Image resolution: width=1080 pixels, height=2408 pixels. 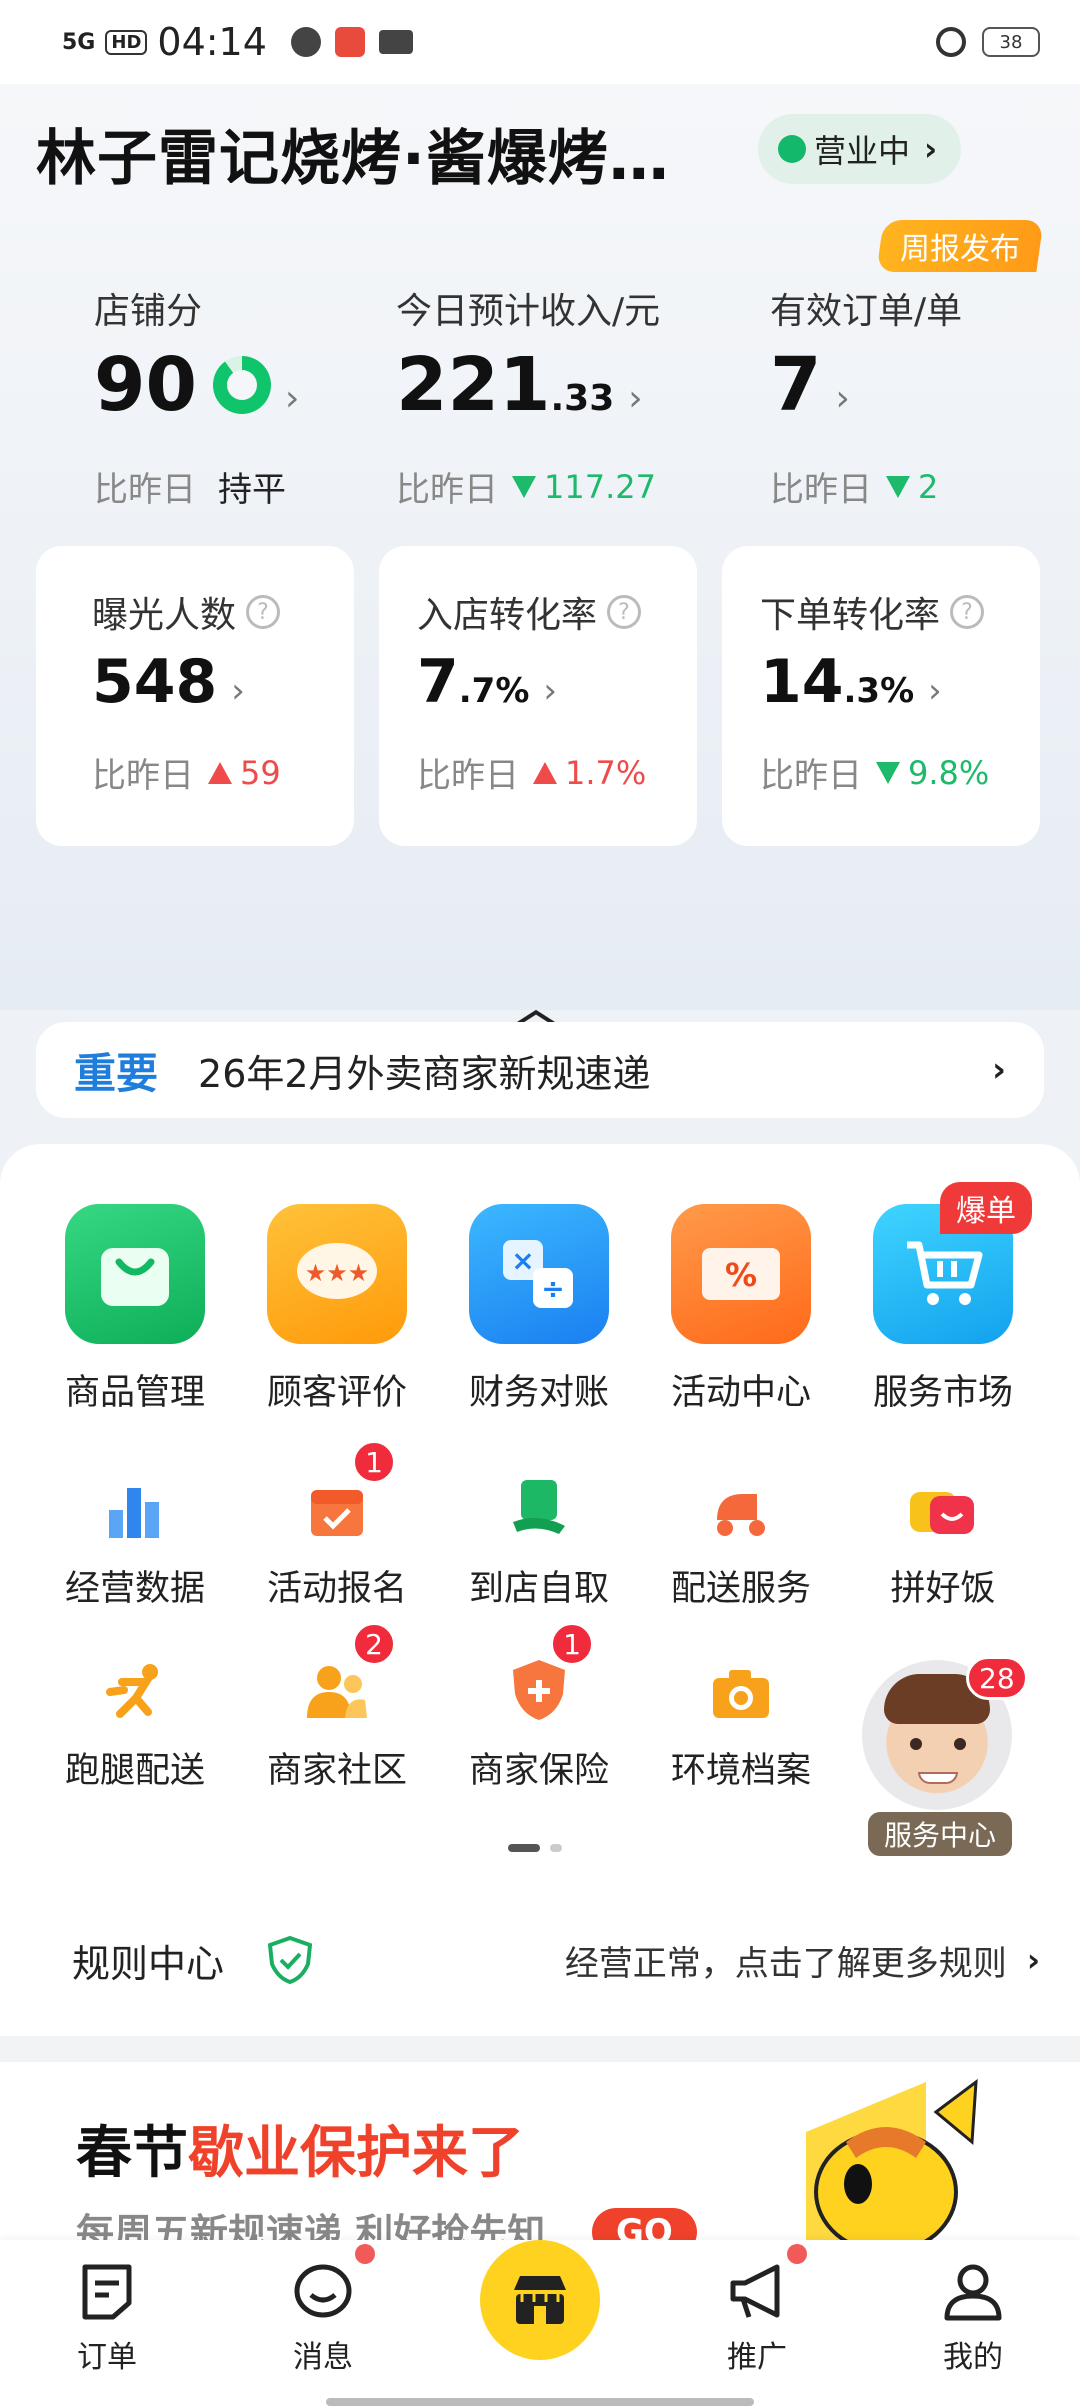 I want to click on bar-chart-icon, so click(x=135, y=1505).